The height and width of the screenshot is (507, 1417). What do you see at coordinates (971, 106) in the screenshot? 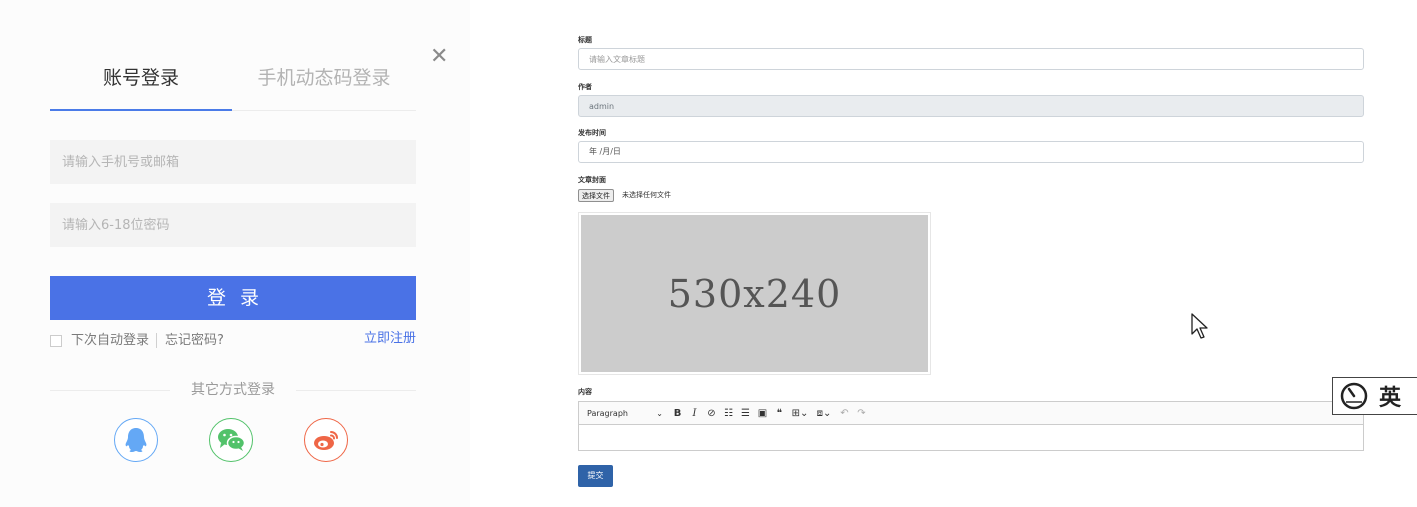
I see `author-input` at bounding box center [971, 106].